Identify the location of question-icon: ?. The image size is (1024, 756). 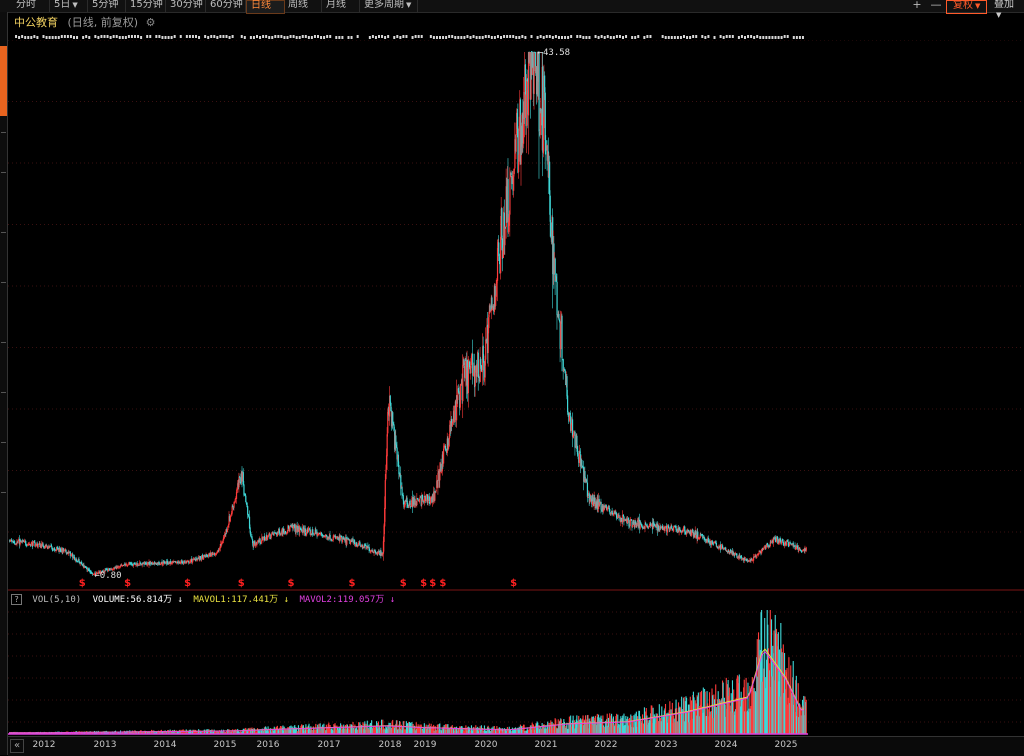
(16, 599).